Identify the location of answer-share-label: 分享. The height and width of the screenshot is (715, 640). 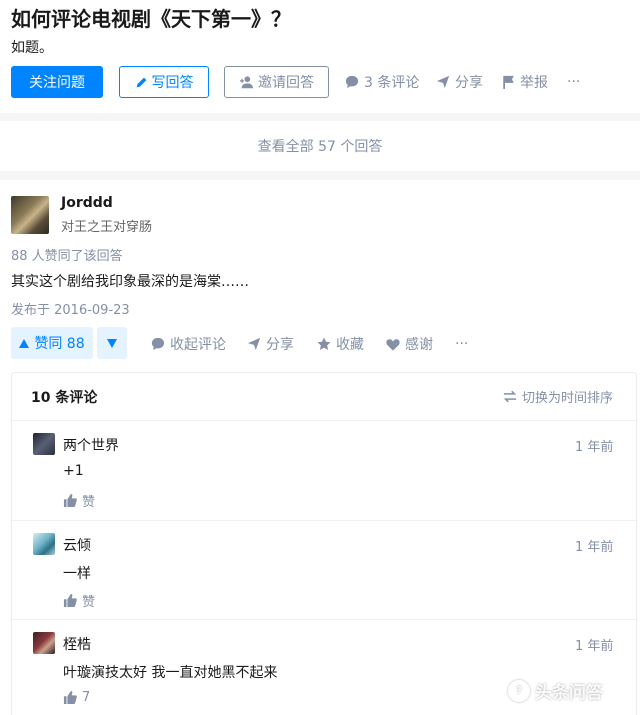
(280, 345).